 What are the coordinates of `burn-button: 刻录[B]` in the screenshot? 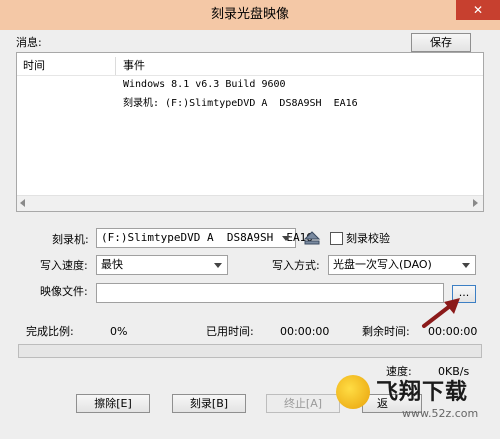 It's located at (209, 403).